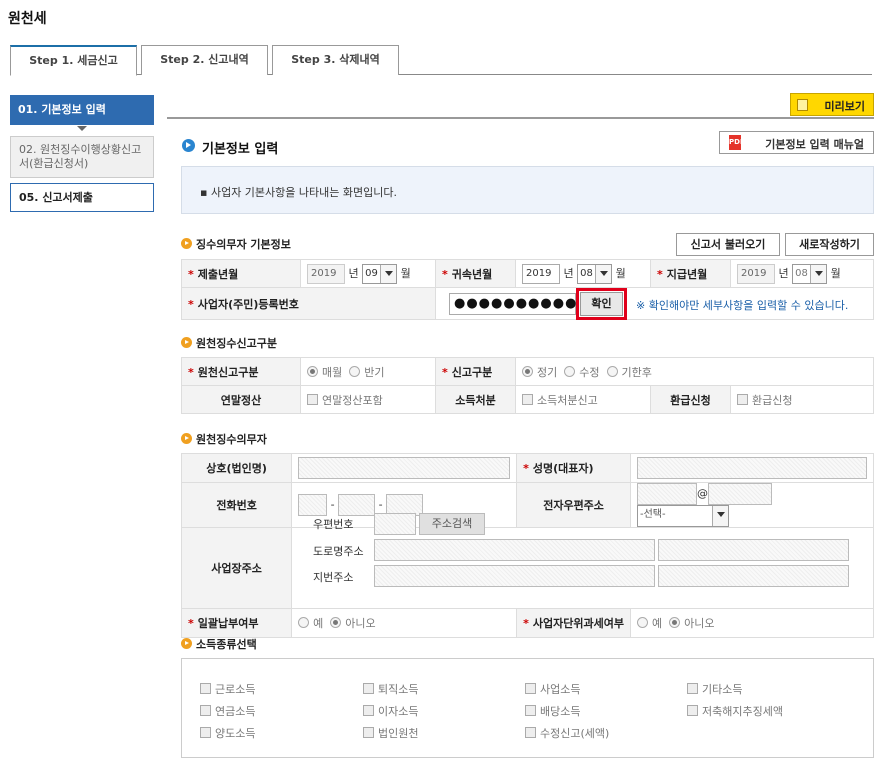 The image size is (884, 767). I want to click on confirm-note: ※ 확인해야만 세부사항을 입력할 수 있습니다., so click(742, 305).